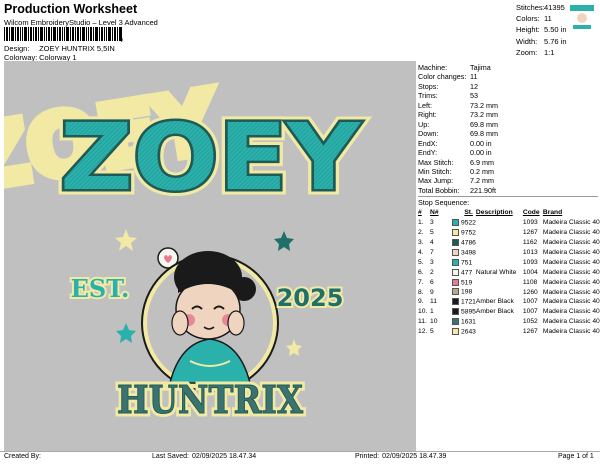 Image resolution: width=600 pixels, height=464 pixels. Describe the element at coordinates (467, 282) in the screenshot. I see `stitch-count-text: 519` at that location.